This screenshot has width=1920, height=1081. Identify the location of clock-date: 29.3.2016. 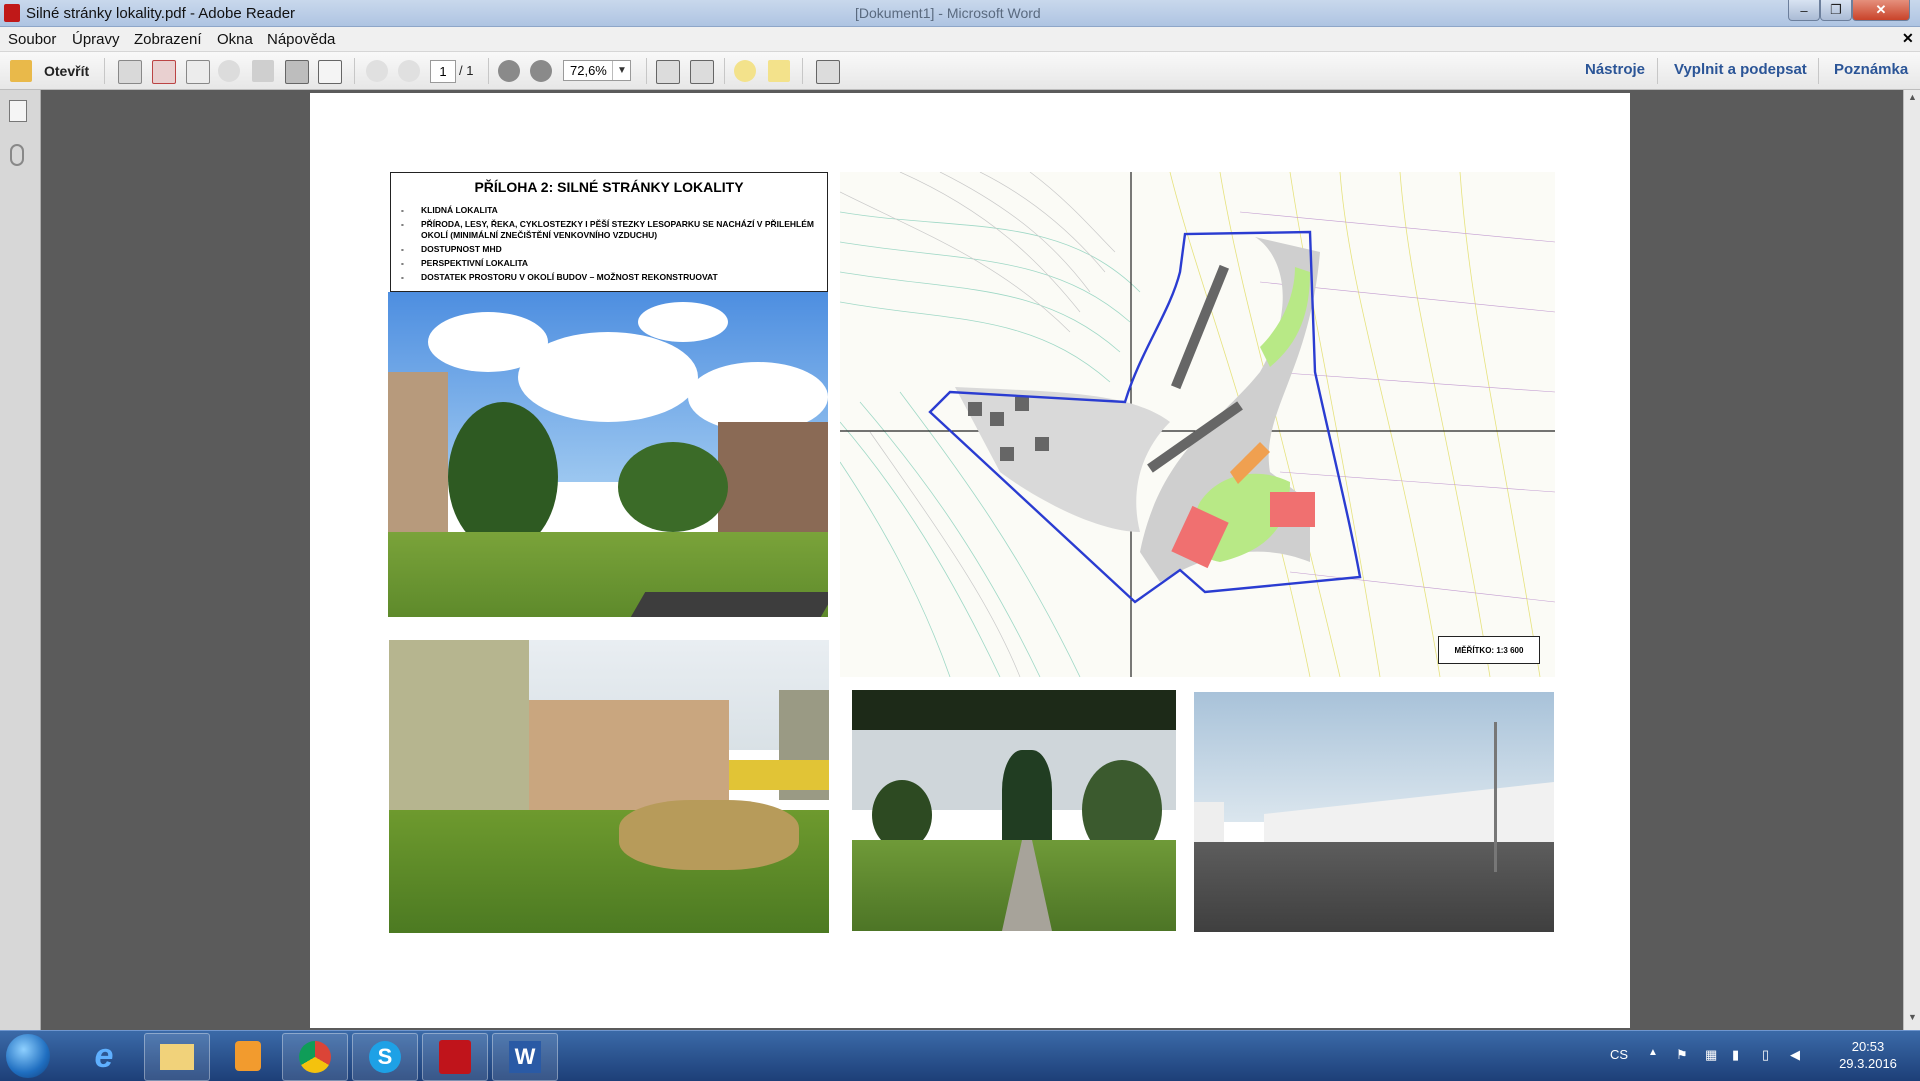
(1868, 1063).